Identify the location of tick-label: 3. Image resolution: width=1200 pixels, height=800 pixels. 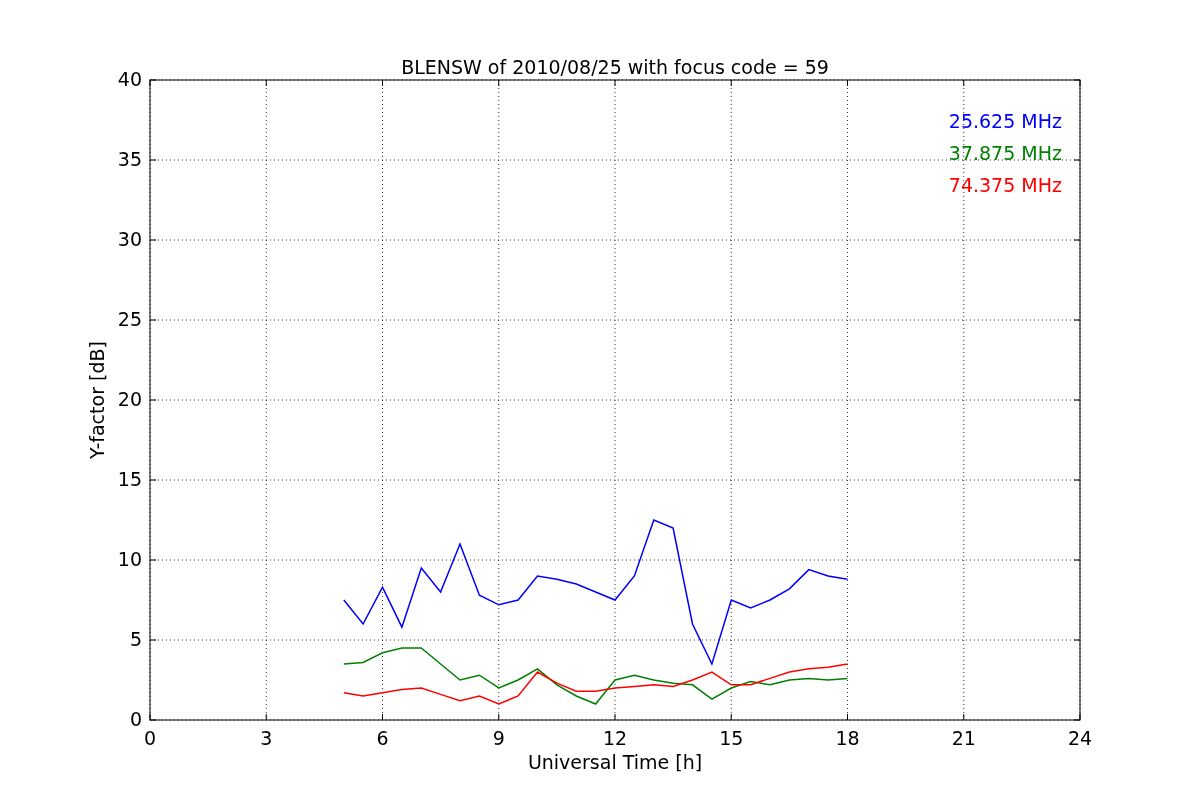
(266, 738).